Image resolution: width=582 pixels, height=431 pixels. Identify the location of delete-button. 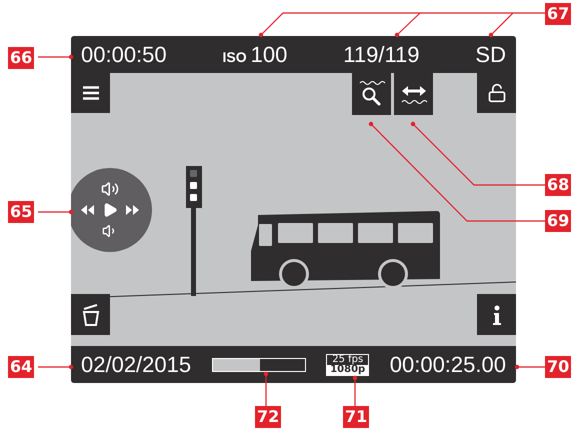
(90, 314).